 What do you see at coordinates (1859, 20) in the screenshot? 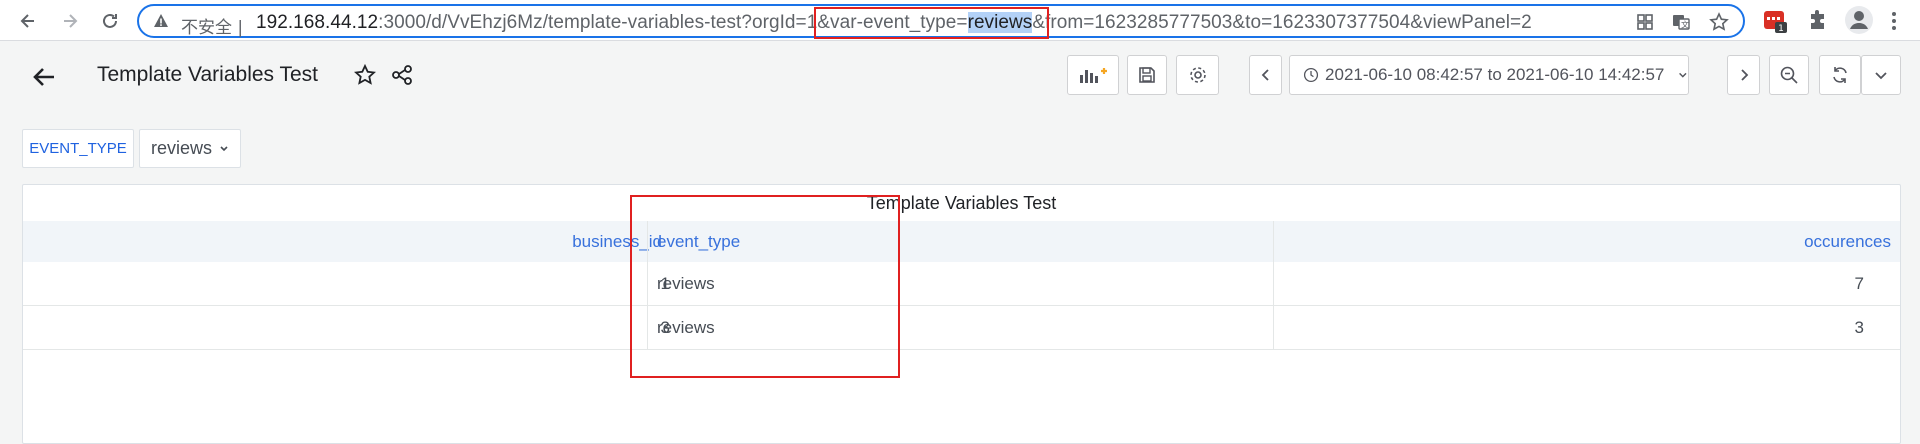
I see `profile-avatar-icon` at bounding box center [1859, 20].